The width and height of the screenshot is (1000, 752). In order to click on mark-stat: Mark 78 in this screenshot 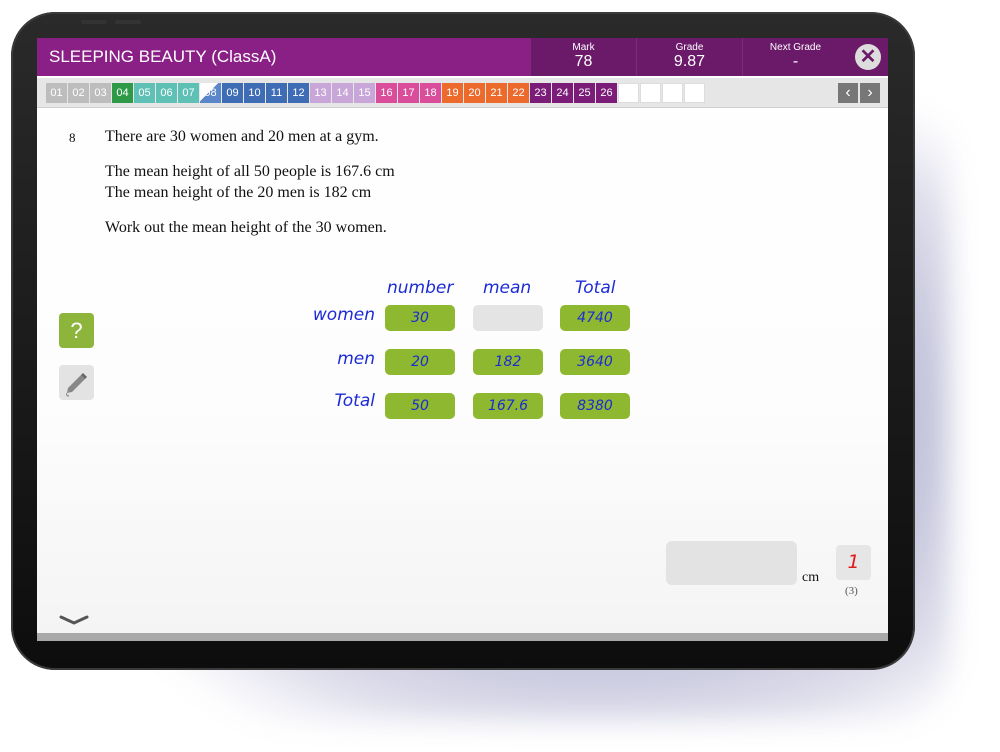, I will do `click(583, 57)`.